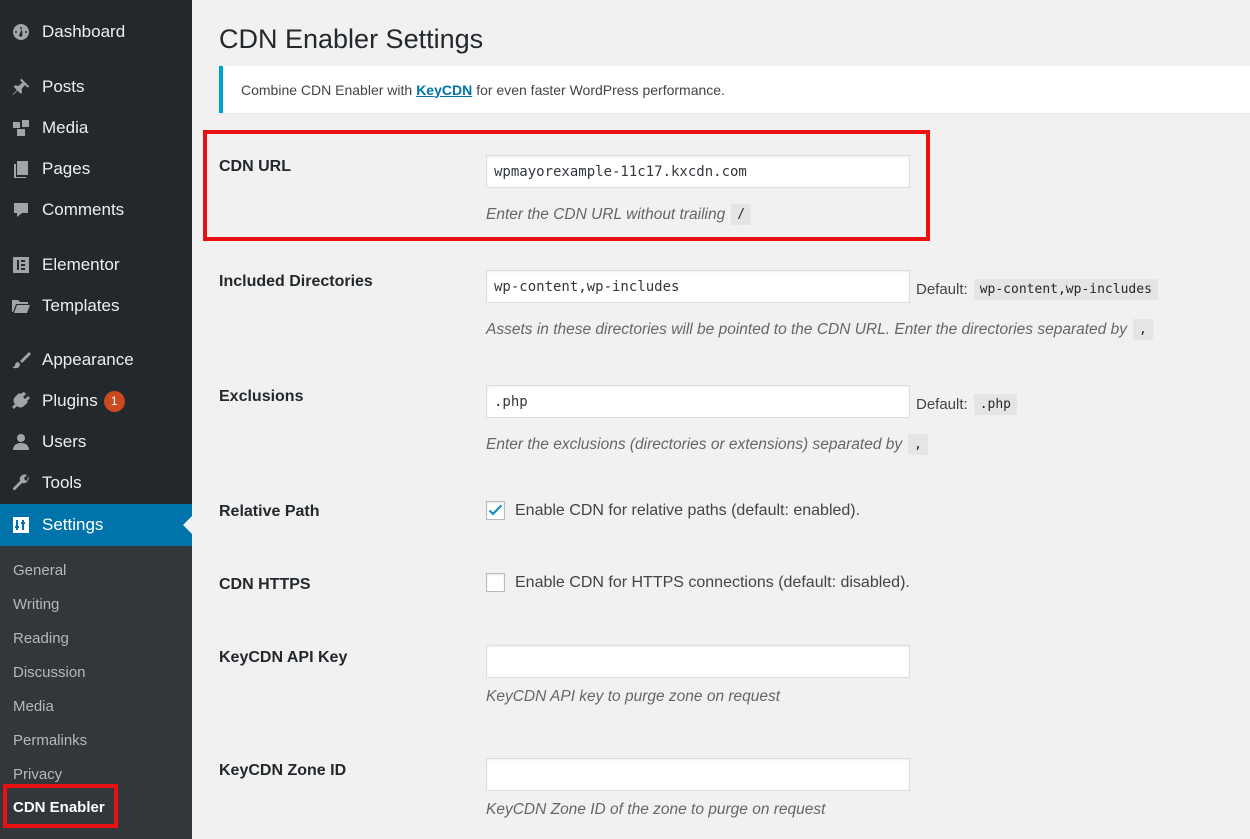  I want to click on exclusions-label: Exclusions, so click(261, 396).